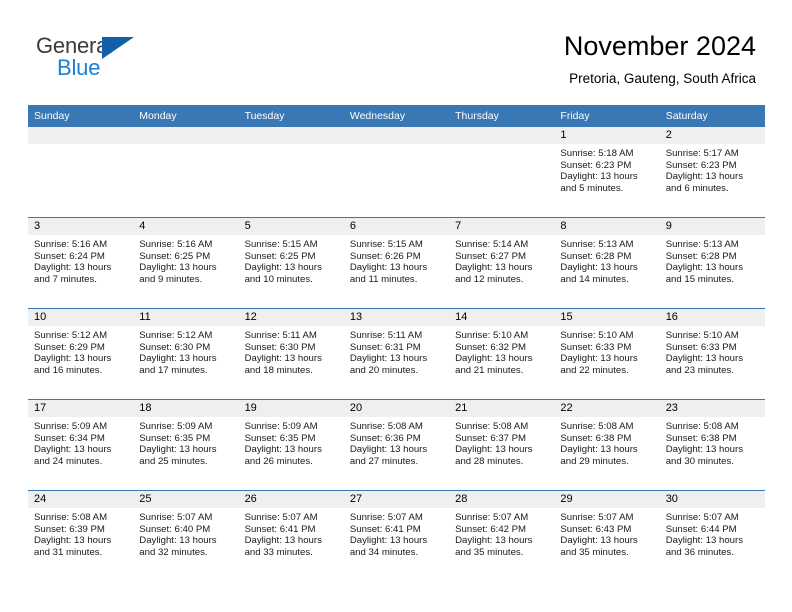  What do you see at coordinates (176, 335) in the screenshot?
I see `sunrise-text: Sunrise: 5:12 AM` at bounding box center [176, 335].